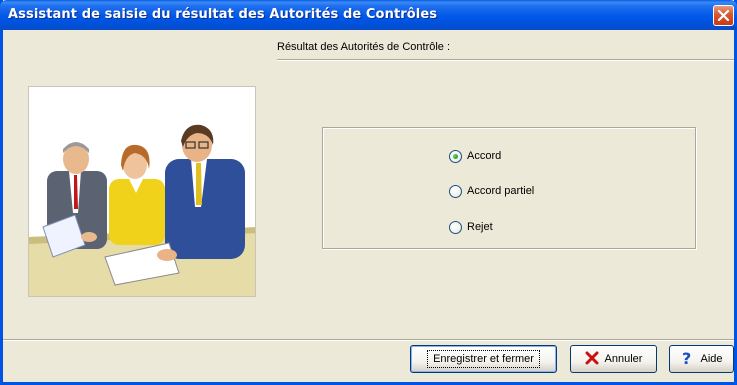 This screenshot has width=737, height=385. I want to click on question-mark-icon: ?, so click(687, 359).